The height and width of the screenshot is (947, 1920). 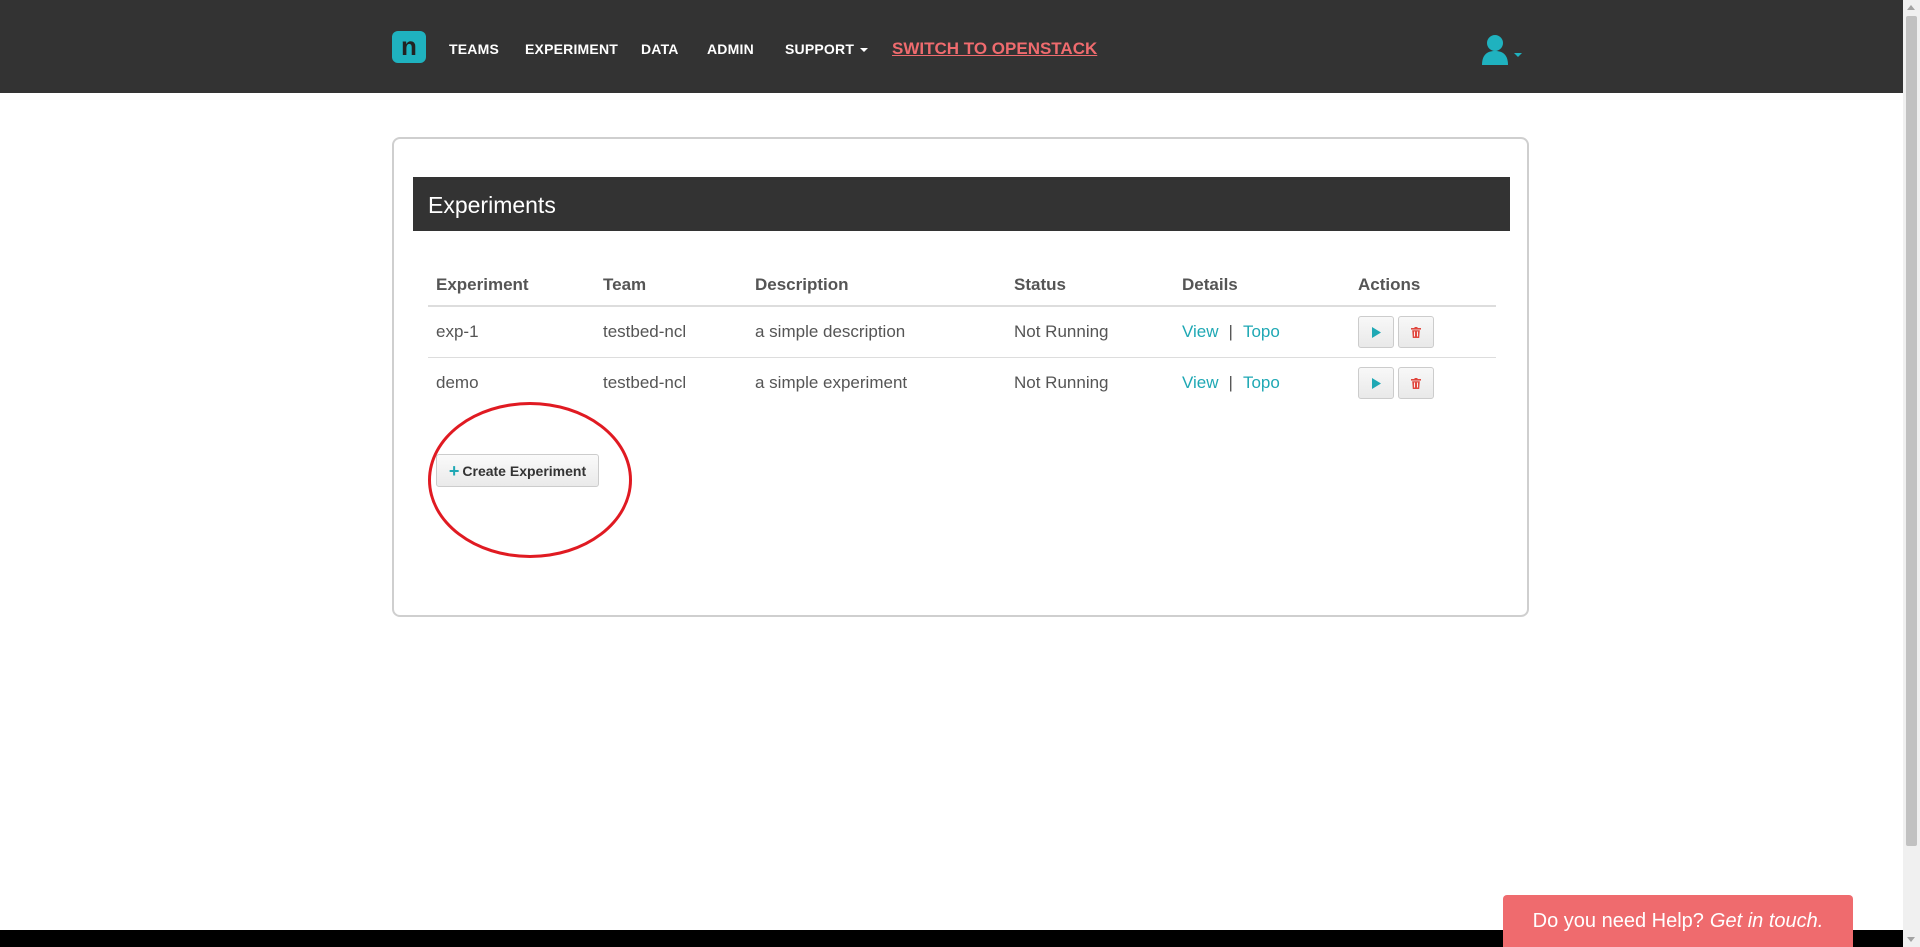 What do you see at coordinates (1911, 939) in the screenshot?
I see `scroll-down-arrow-icon` at bounding box center [1911, 939].